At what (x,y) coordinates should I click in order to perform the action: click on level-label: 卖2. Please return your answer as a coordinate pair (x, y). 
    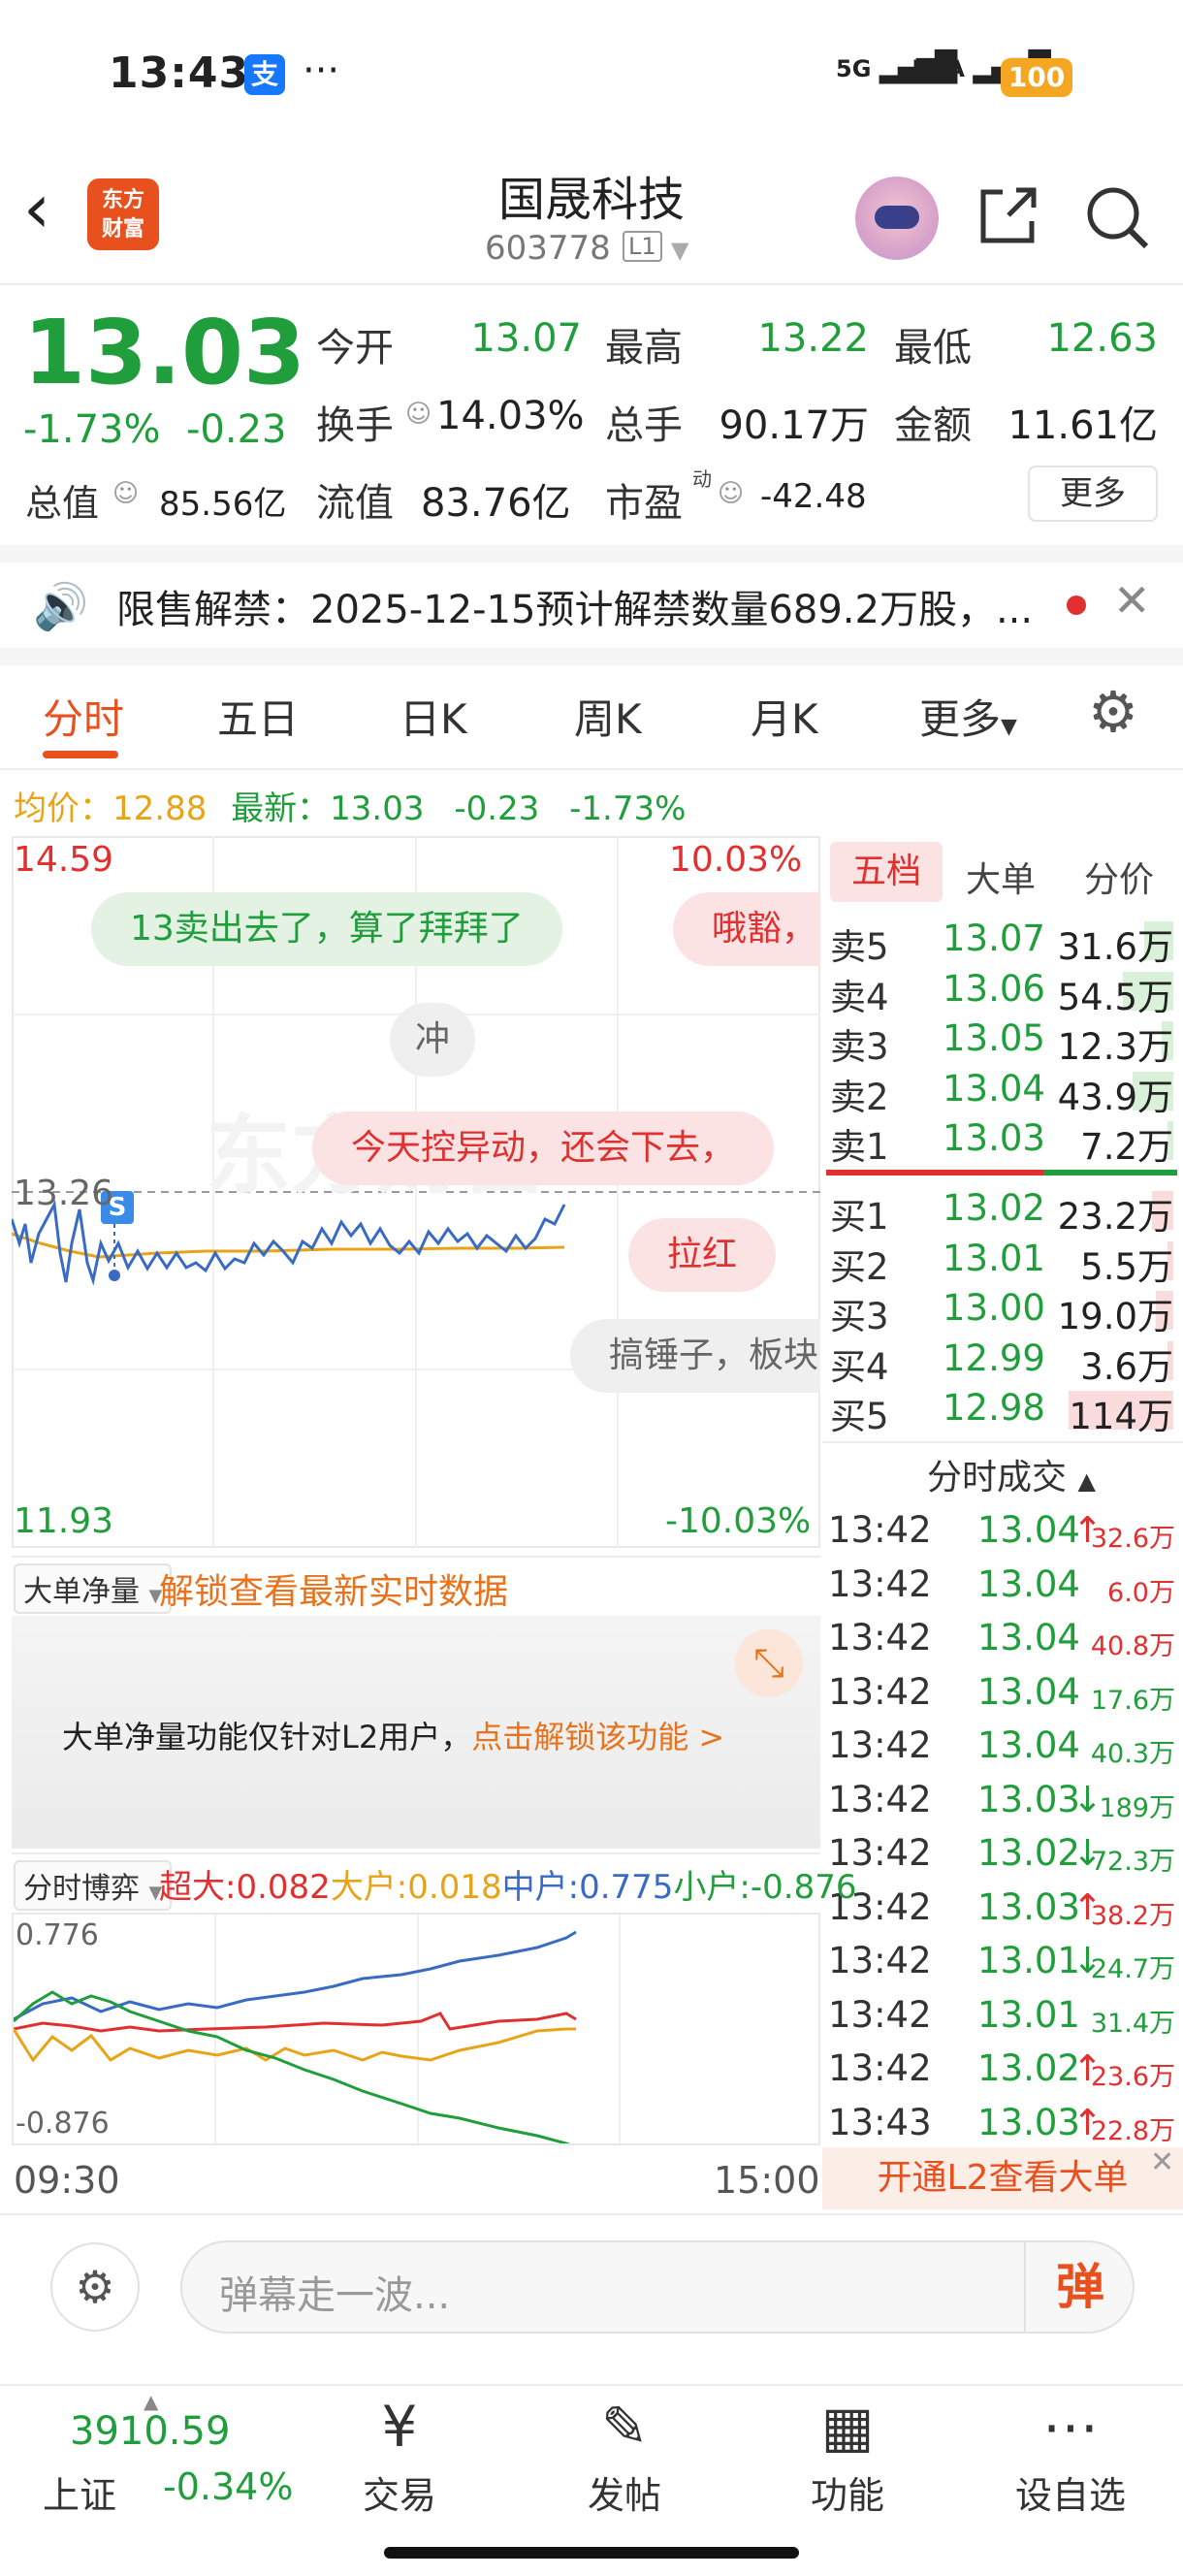
    Looking at the image, I should click on (859, 1097).